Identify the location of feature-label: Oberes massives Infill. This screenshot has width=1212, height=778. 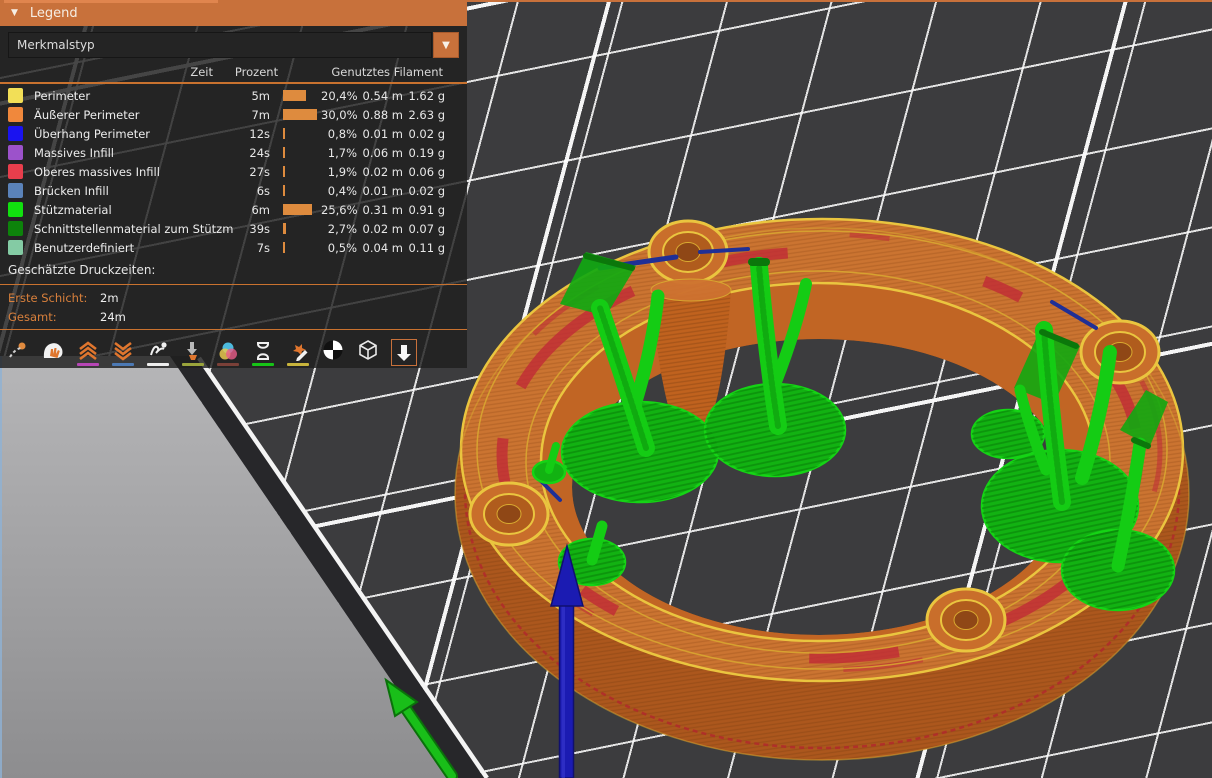
(97, 171).